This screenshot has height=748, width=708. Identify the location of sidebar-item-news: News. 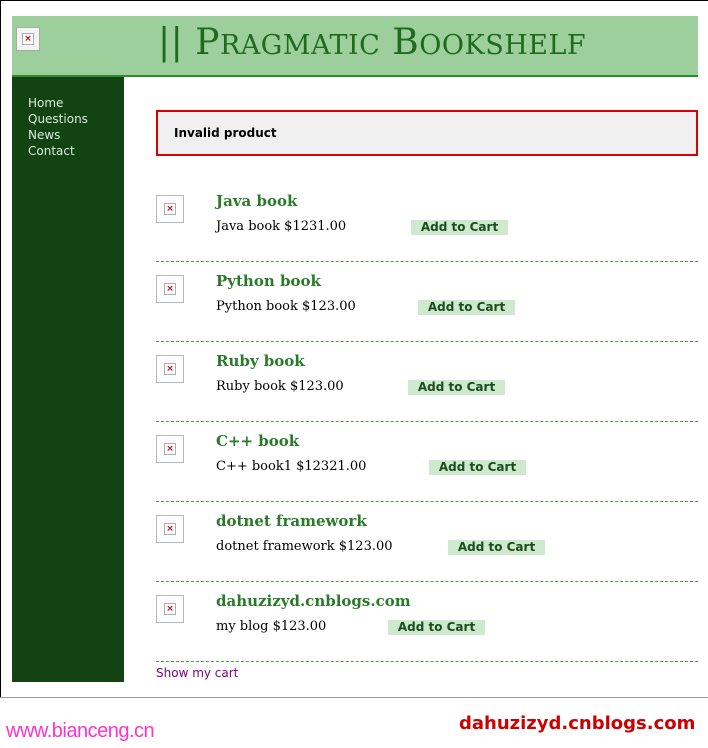
(58, 135).